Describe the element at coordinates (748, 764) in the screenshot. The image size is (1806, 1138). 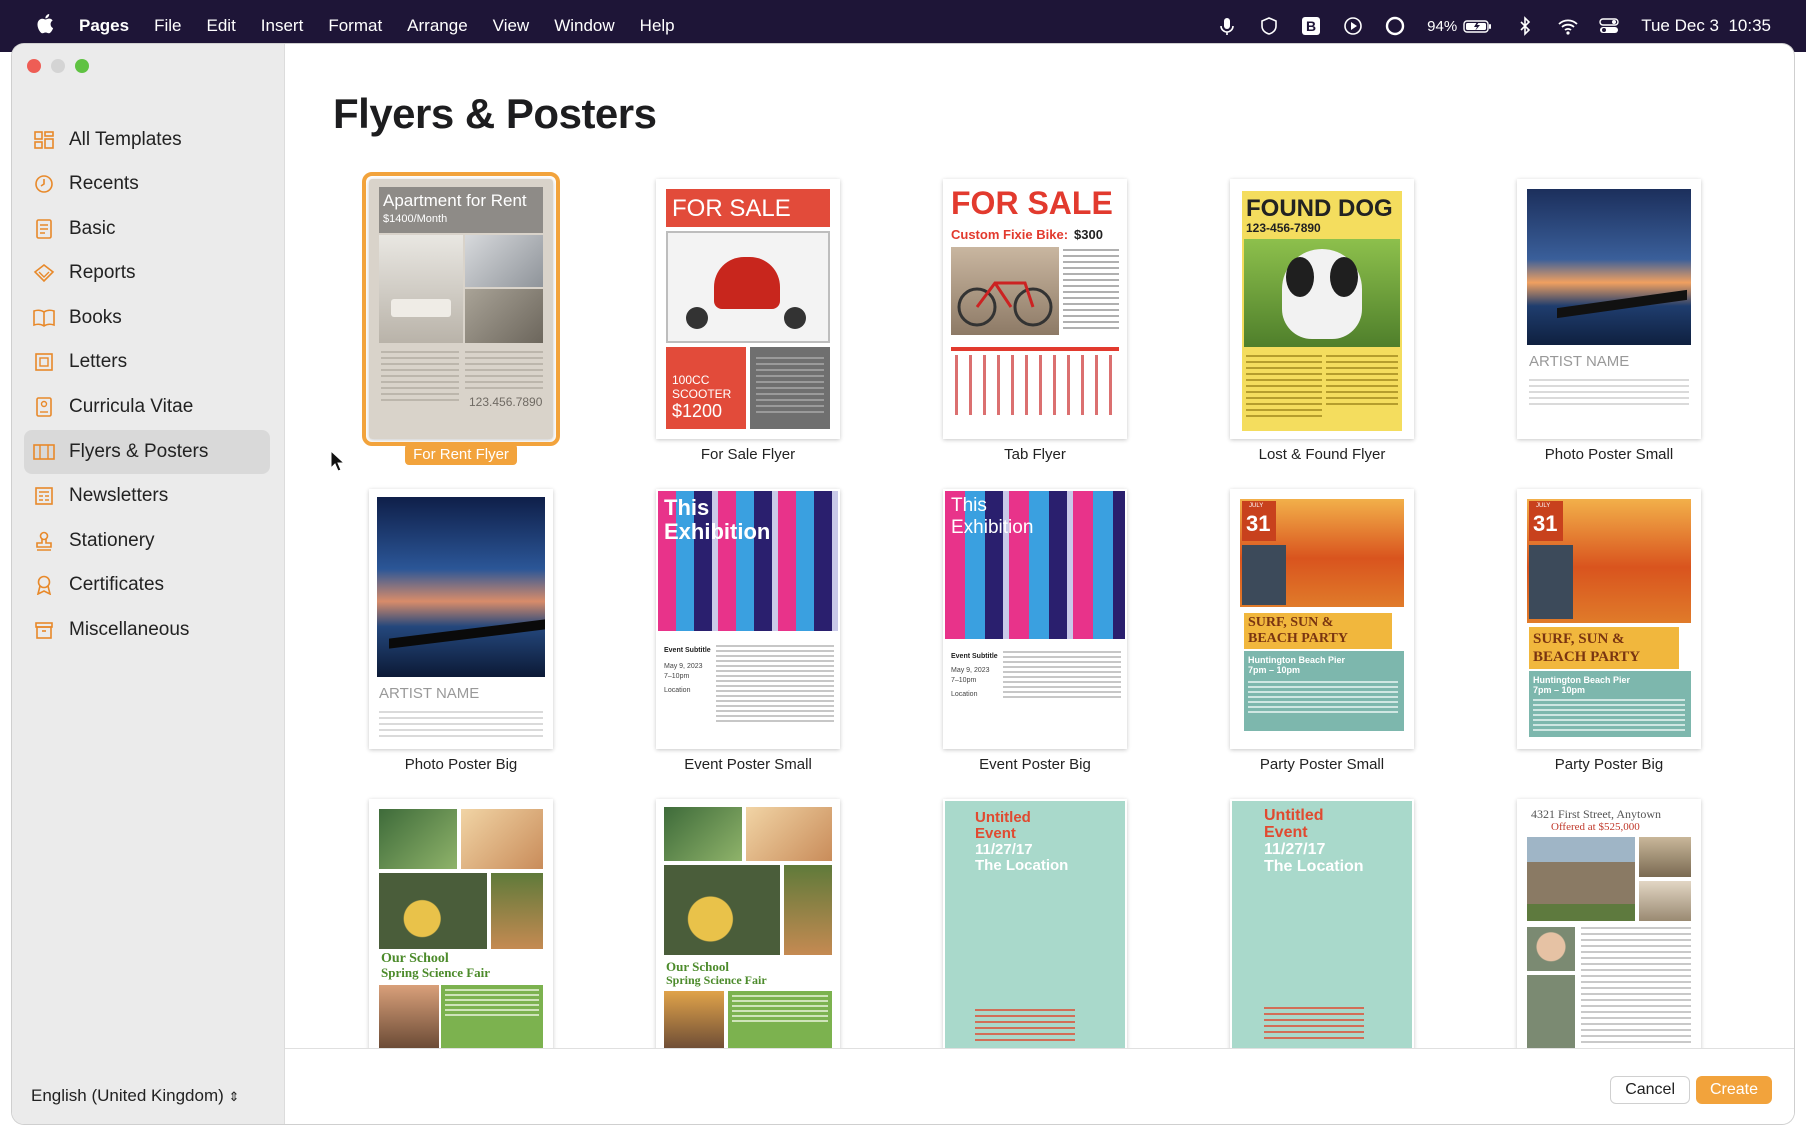
I see `template-caption: Event Poster Small` at that location.